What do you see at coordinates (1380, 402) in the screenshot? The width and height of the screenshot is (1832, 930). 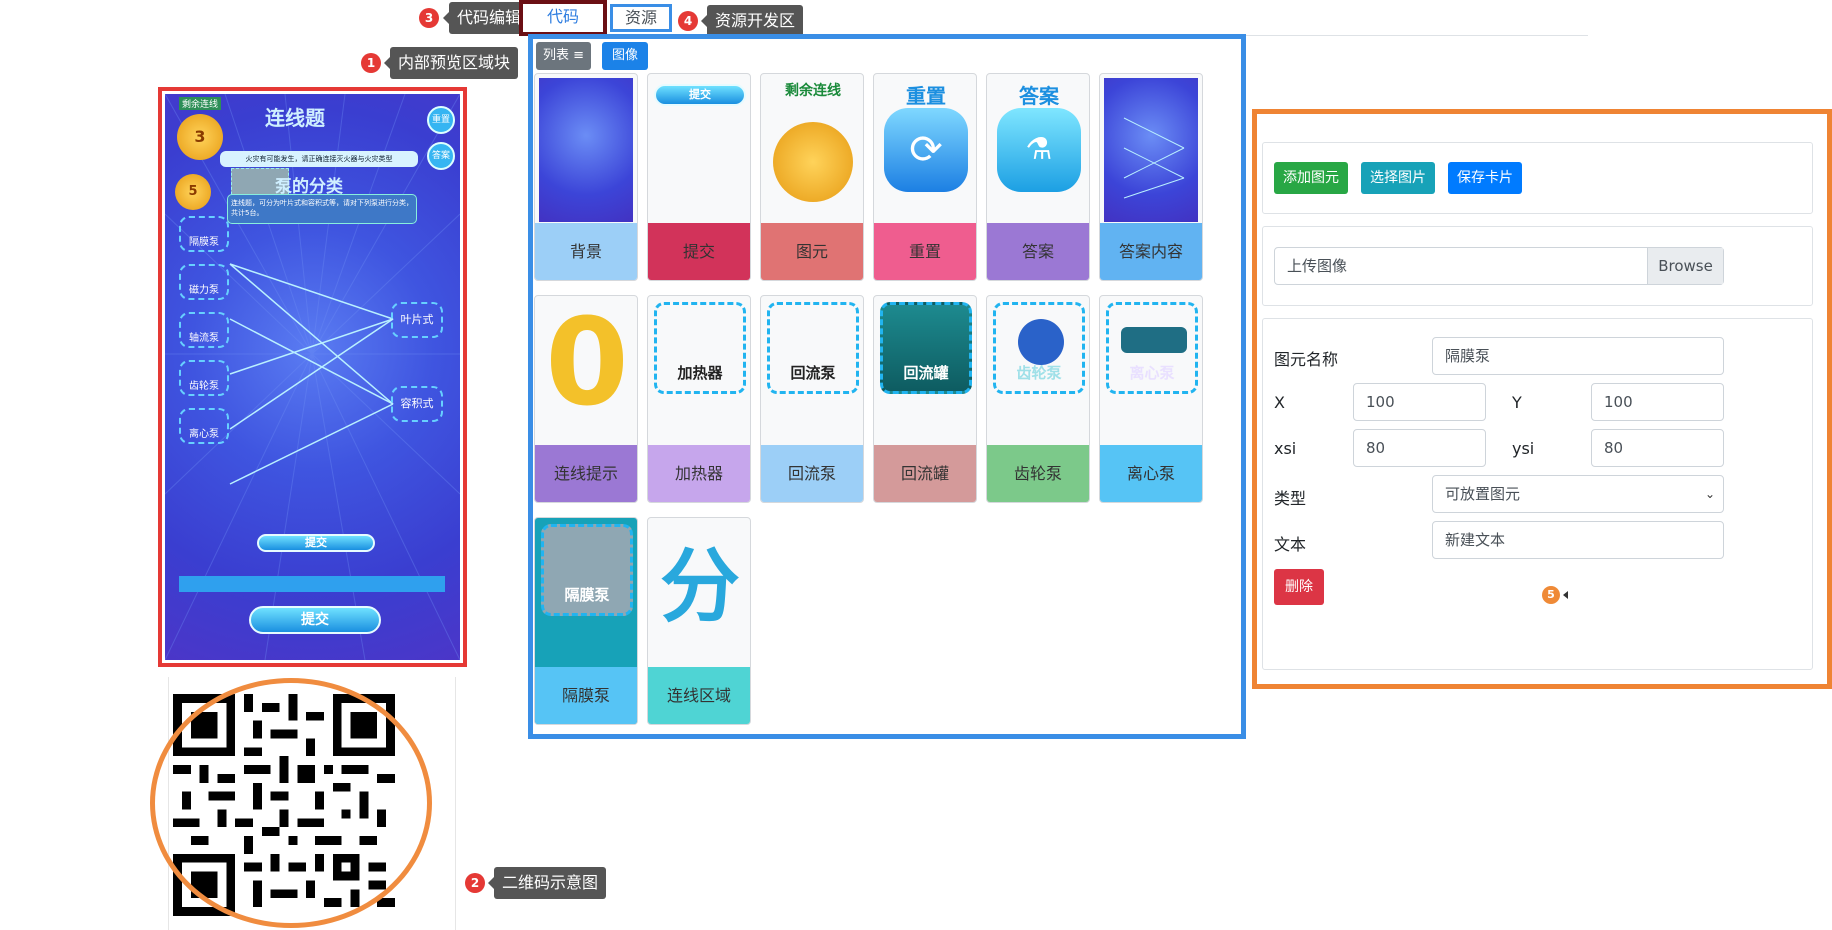 I see `x-value: 100` at bounding box center [1380, 402].